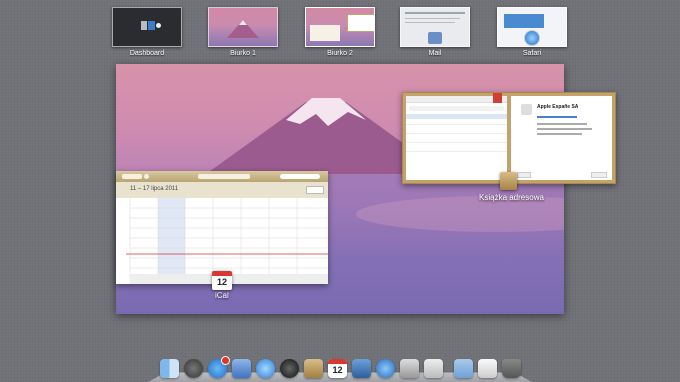 This screenshot has width=680, height=382. Describe the element at coordinates (532, 38) in the screenshot. I see `safari-compass-icon` at that location.